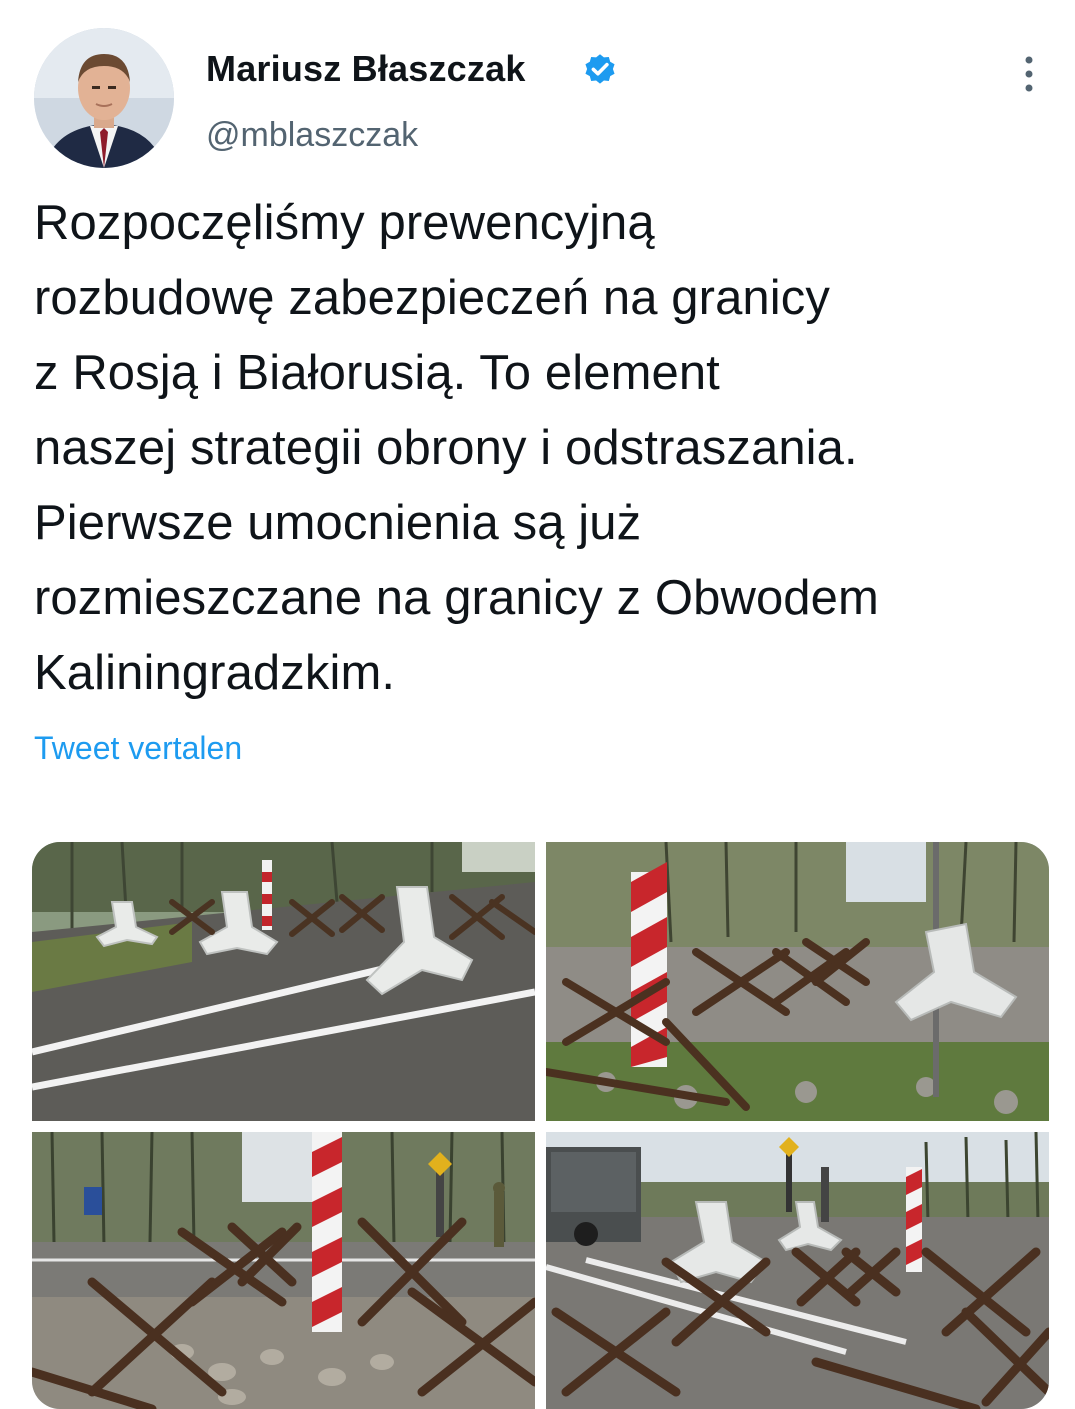 The height and width of the screenshot is (1409, 1075). What do you see at coordinates (539, 103) in the screenshot?
I see `tweet-header: Mariusz Błaszczak @mblaszczak` at bounding box center [539, 103].